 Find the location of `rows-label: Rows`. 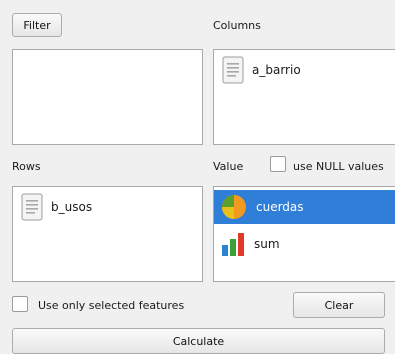

rows-label: Rows is located at coordinates (26, 166).